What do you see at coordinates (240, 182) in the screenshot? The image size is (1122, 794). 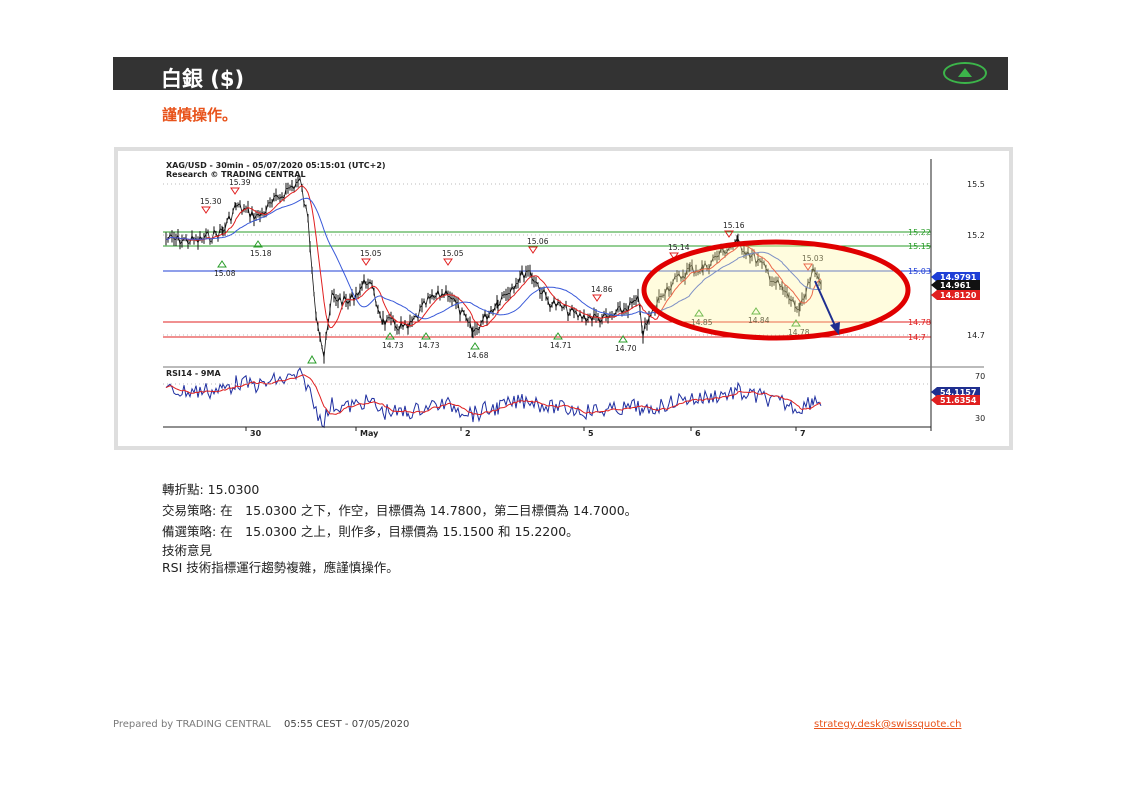 I see `peak-label: 15.39` at bounding box center [240, 182].